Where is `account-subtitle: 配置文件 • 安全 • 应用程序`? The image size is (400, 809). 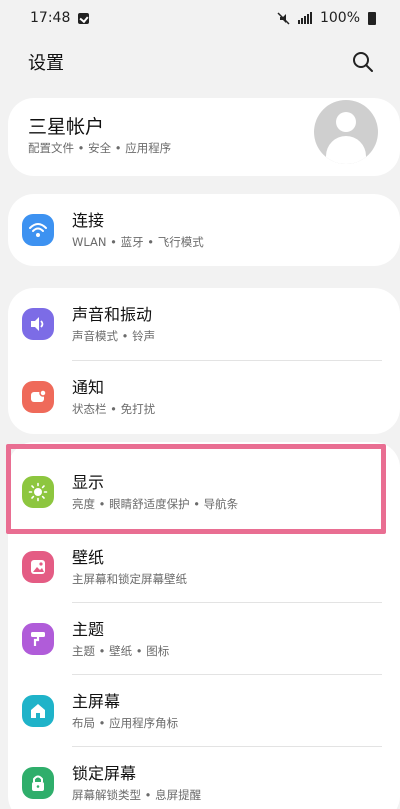 account-subtitle: 配置文件 • 安全 • 应用程序 is located at coordinates (100, 148).